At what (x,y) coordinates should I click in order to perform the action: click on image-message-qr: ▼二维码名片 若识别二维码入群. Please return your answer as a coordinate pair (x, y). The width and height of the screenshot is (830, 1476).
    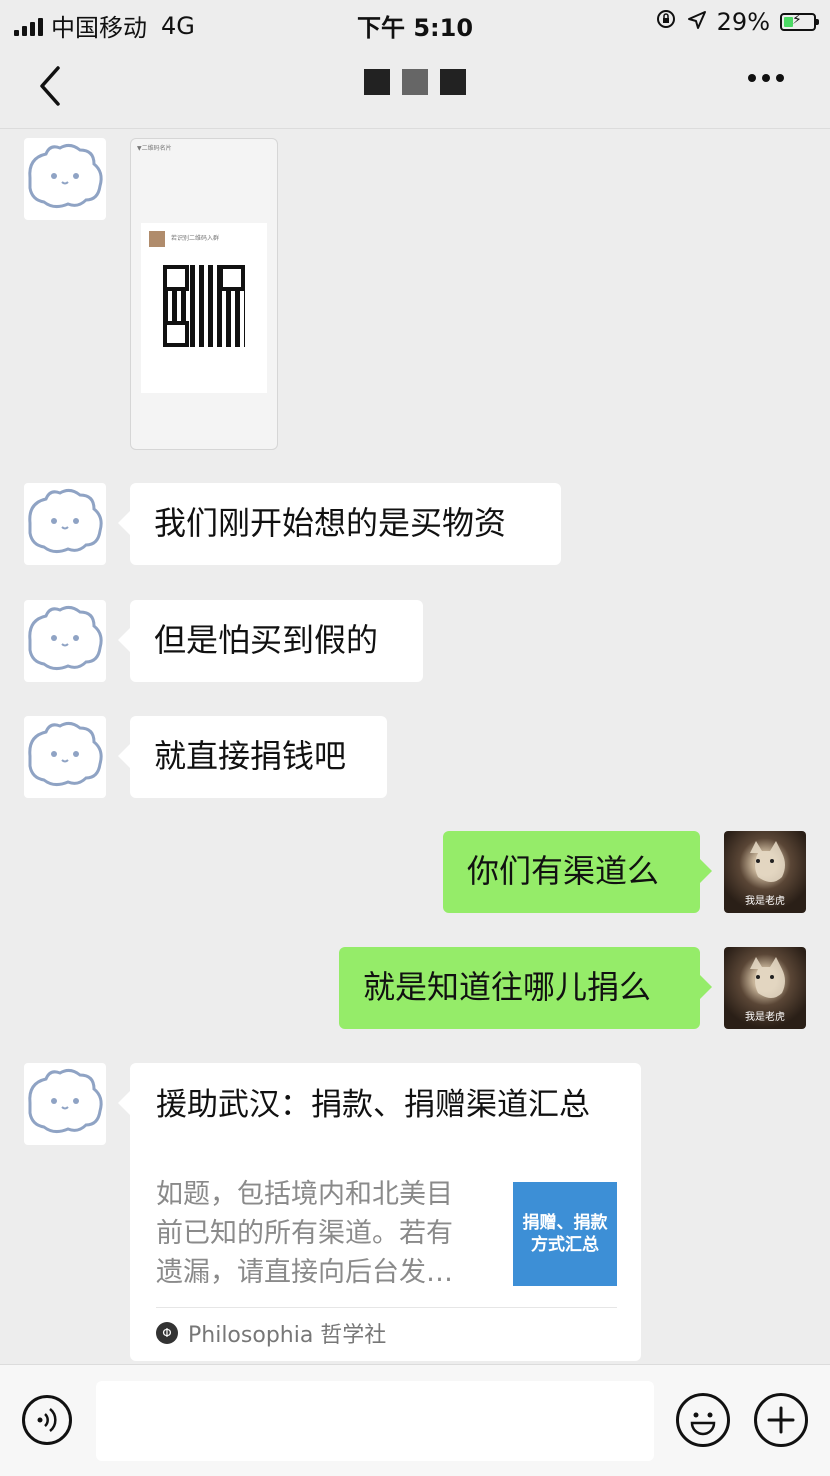
    Looking at the image, I should click on (204, 294).